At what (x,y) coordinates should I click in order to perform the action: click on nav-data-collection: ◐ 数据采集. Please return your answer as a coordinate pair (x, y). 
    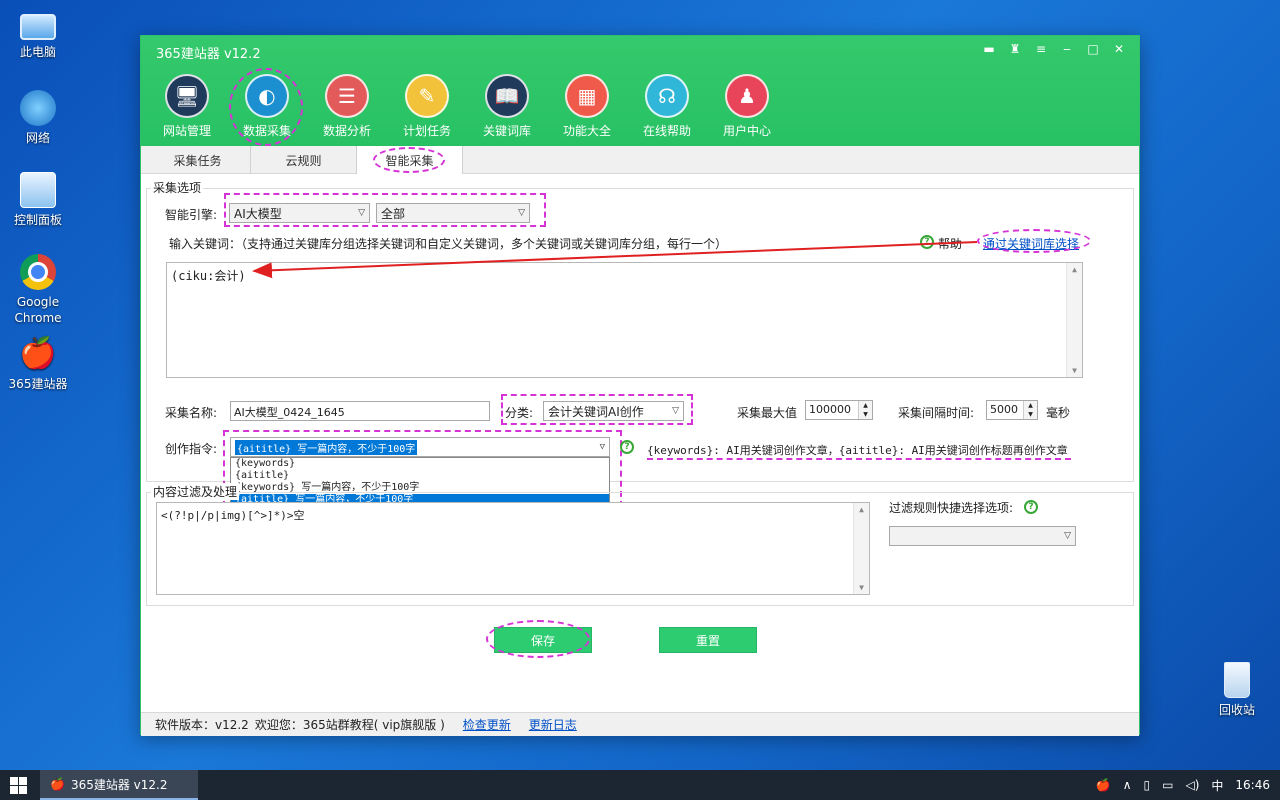
    Looking at the image, I should click on (267, 107).